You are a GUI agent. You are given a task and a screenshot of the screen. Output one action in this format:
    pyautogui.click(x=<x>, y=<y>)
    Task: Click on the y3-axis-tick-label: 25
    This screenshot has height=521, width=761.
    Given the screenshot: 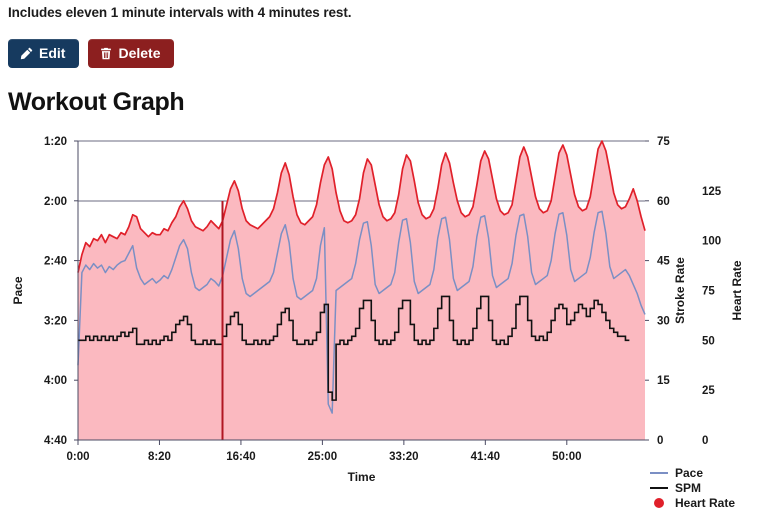 What is the action you would take?
    pyautogui.click(x=708, y=391)
    